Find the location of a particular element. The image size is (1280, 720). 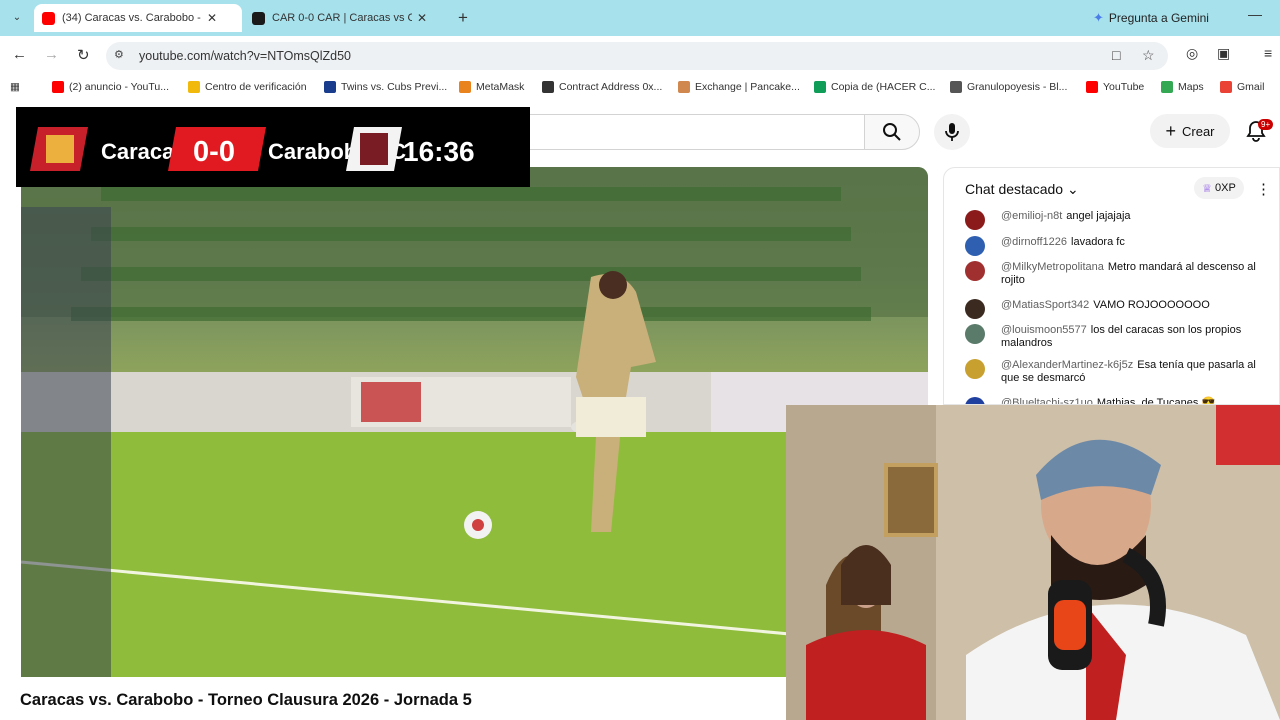

chat-header-label: Chat destacado is located at coordinates (1014, 189).